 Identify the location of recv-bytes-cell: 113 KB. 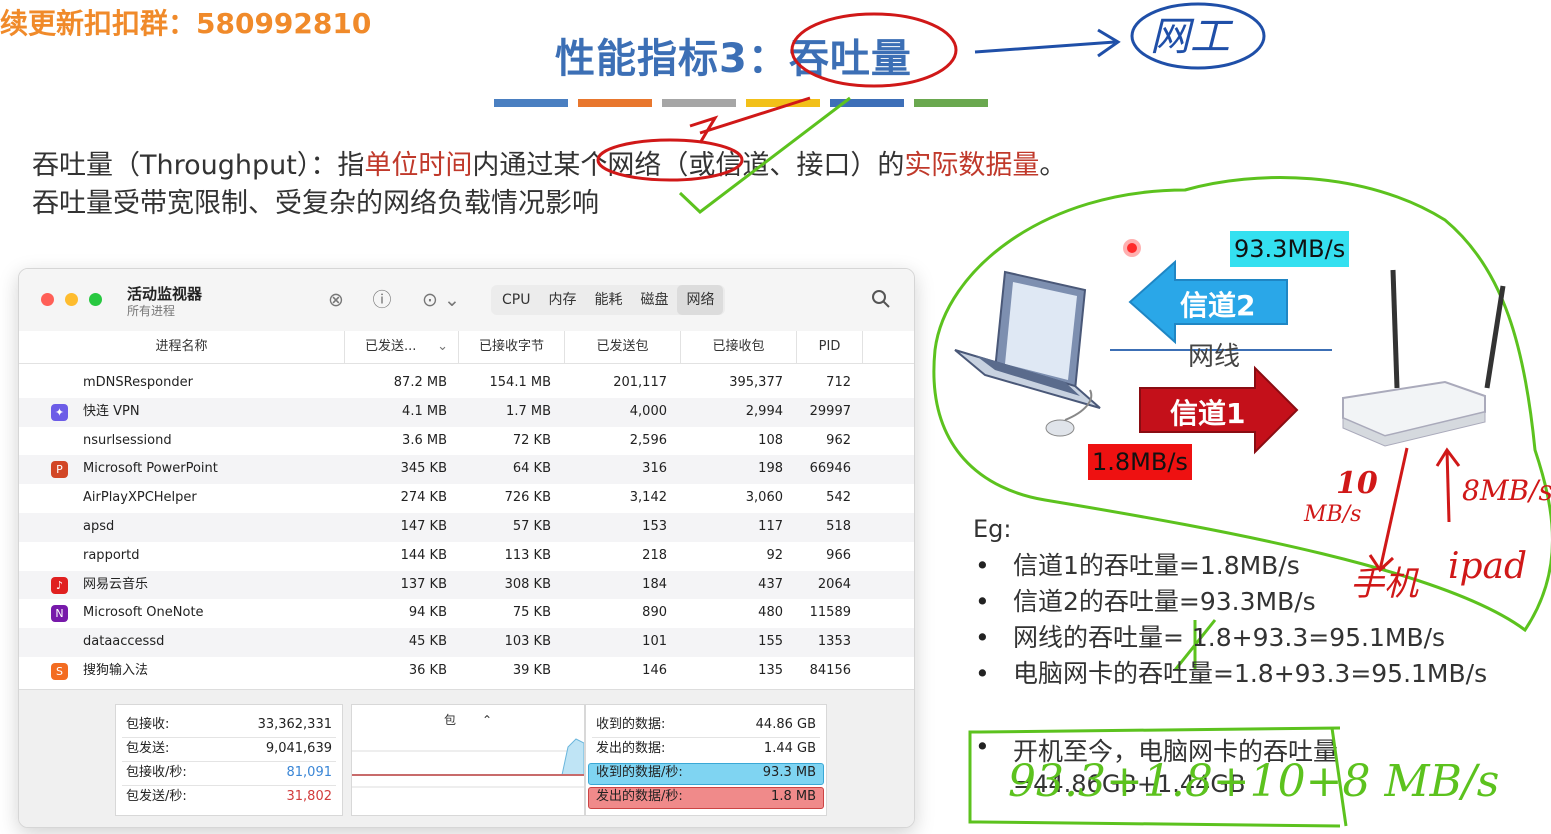
(527, 555).